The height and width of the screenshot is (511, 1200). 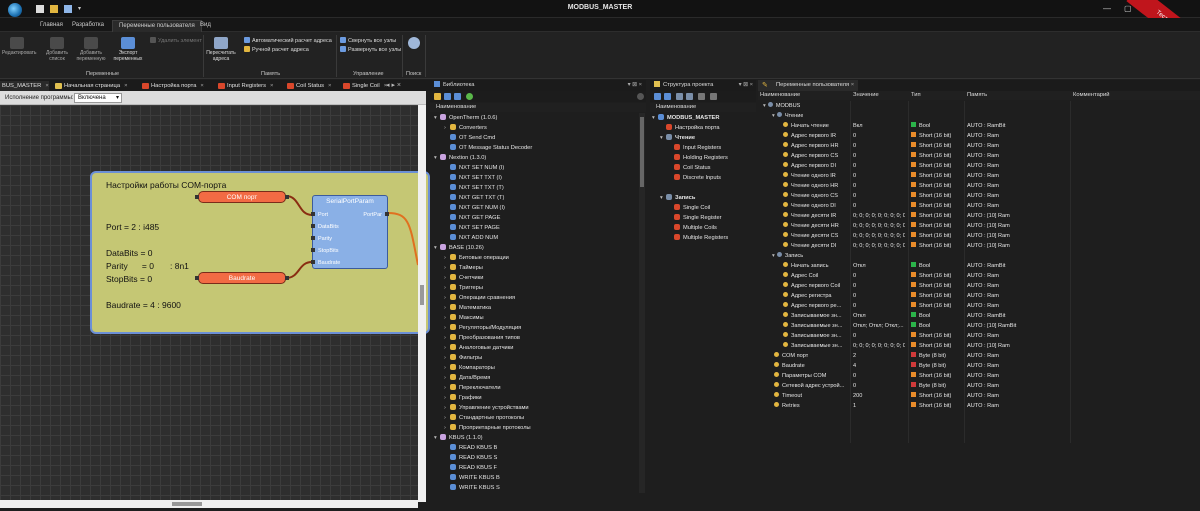 What do you see at coordinates (979, 116) in the screenshot?
I see `variable-row: ▾ Чтение` at bounding box center [979, 116].